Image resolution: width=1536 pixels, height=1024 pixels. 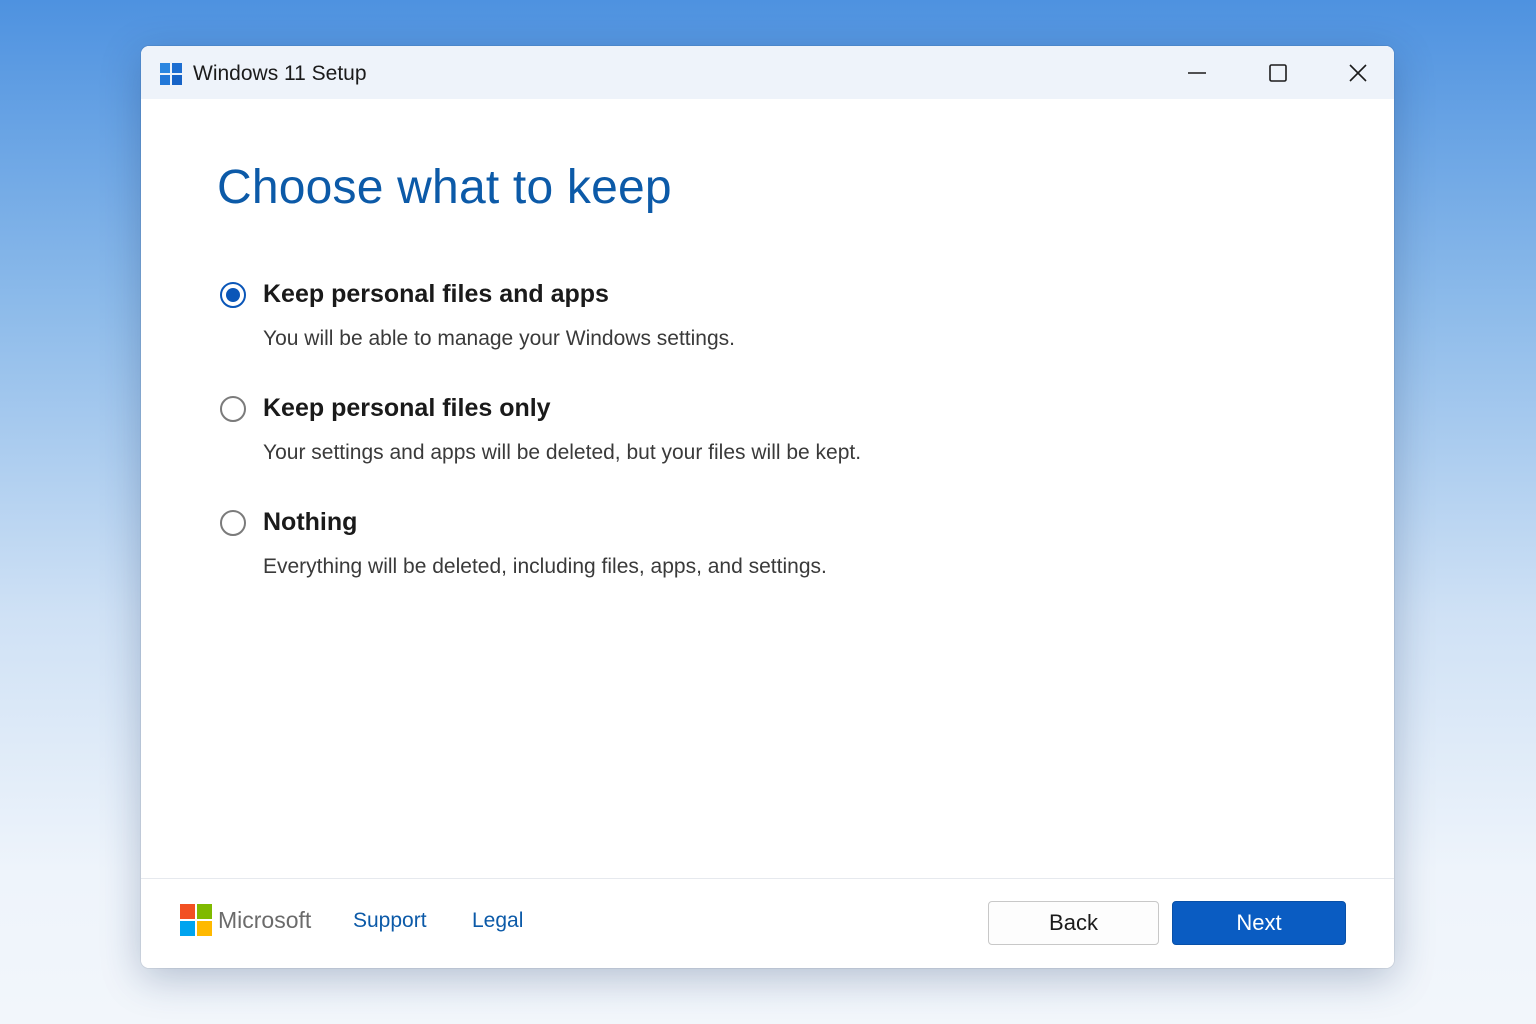 I want to click on option-label: Keep personal files and apps, so click(x=436, y=294).